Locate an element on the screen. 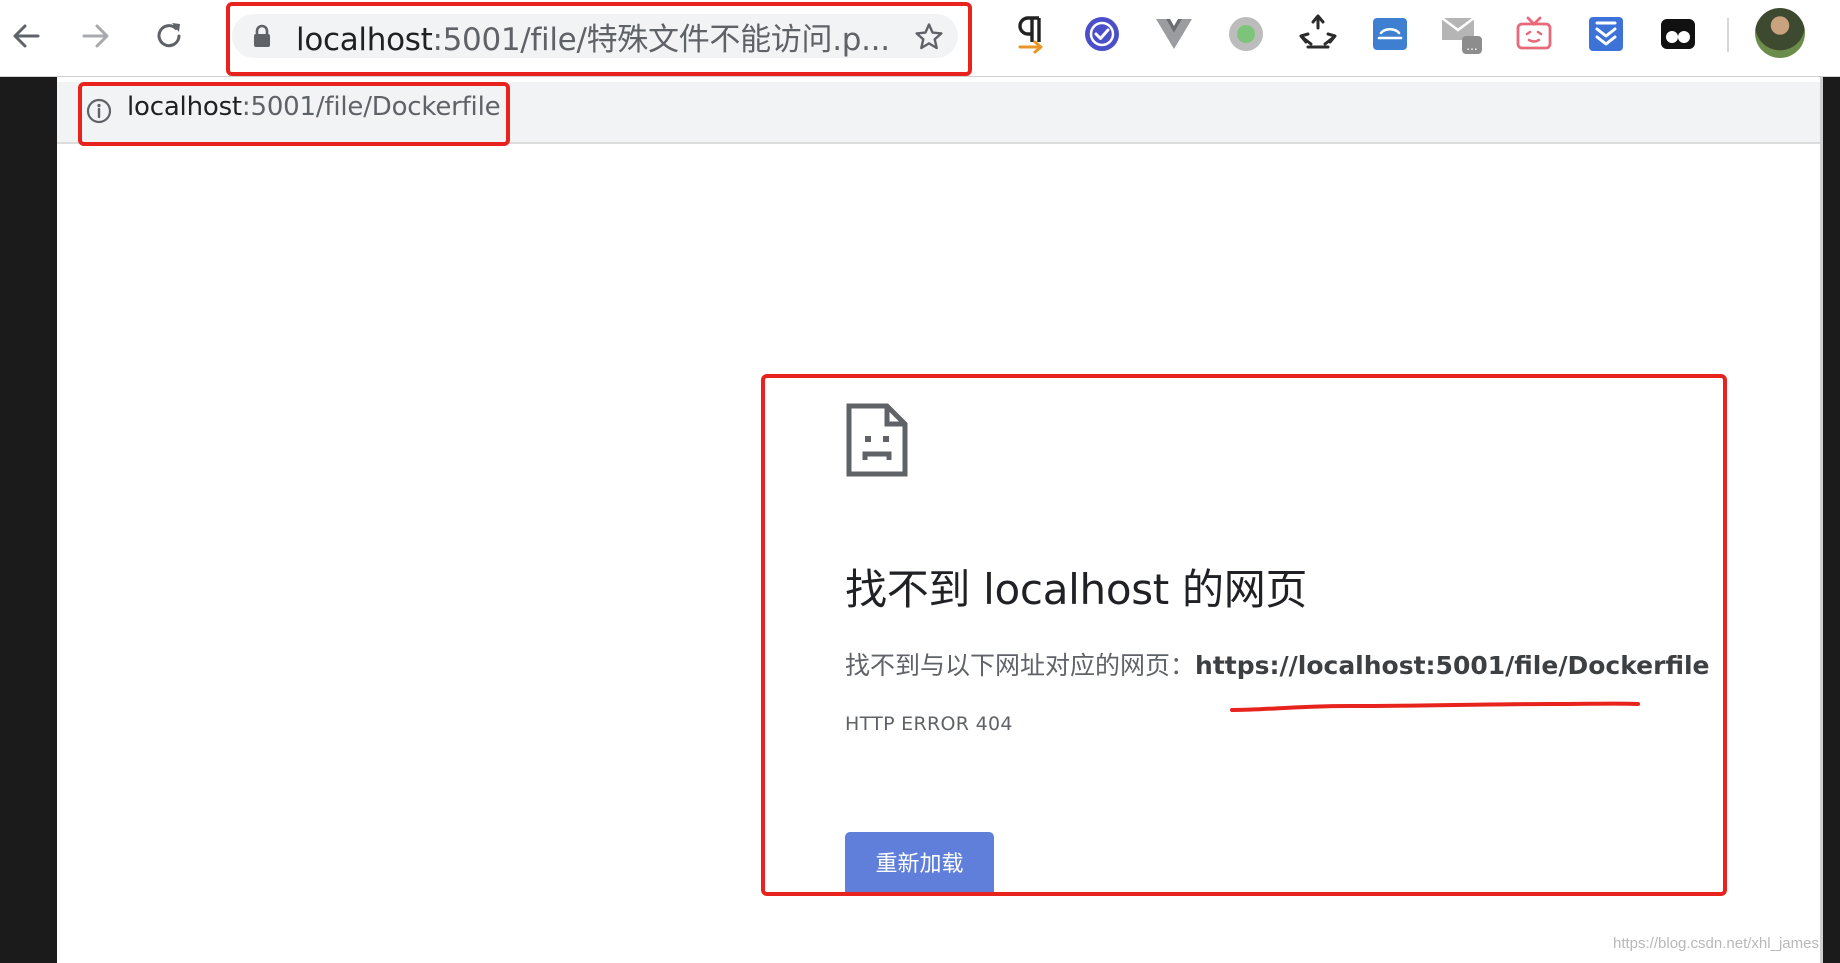  right-dark-strip is located at coordinates (1830, 520).